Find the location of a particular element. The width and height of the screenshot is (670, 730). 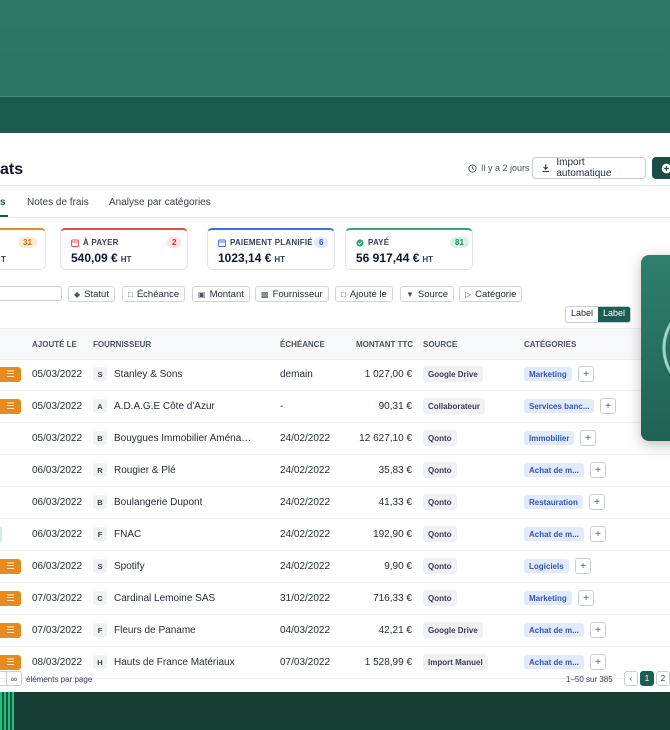

page-title: ats is located at coordinates (12, 169).